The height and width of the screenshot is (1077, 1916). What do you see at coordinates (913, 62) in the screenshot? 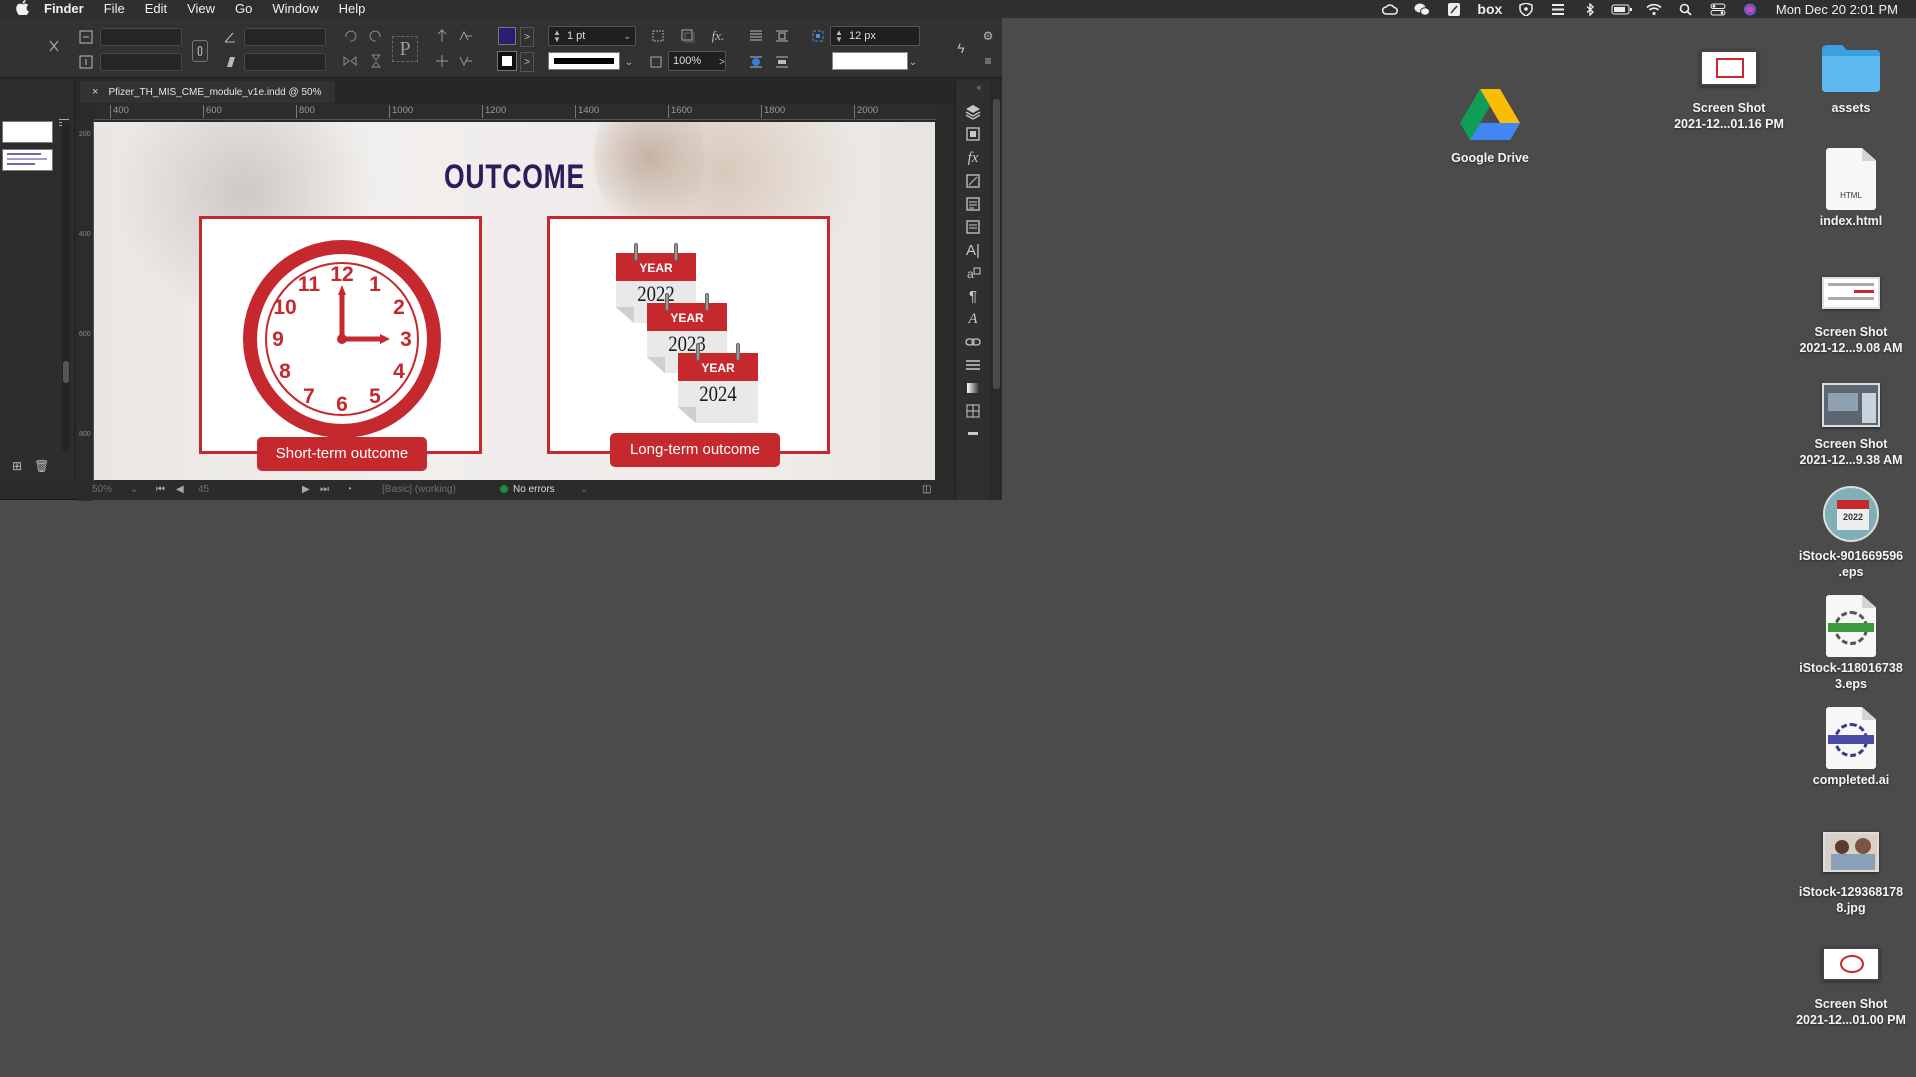
I see `swatch-preview-caret-icon: ⌄` at bounding box center [913, 62].